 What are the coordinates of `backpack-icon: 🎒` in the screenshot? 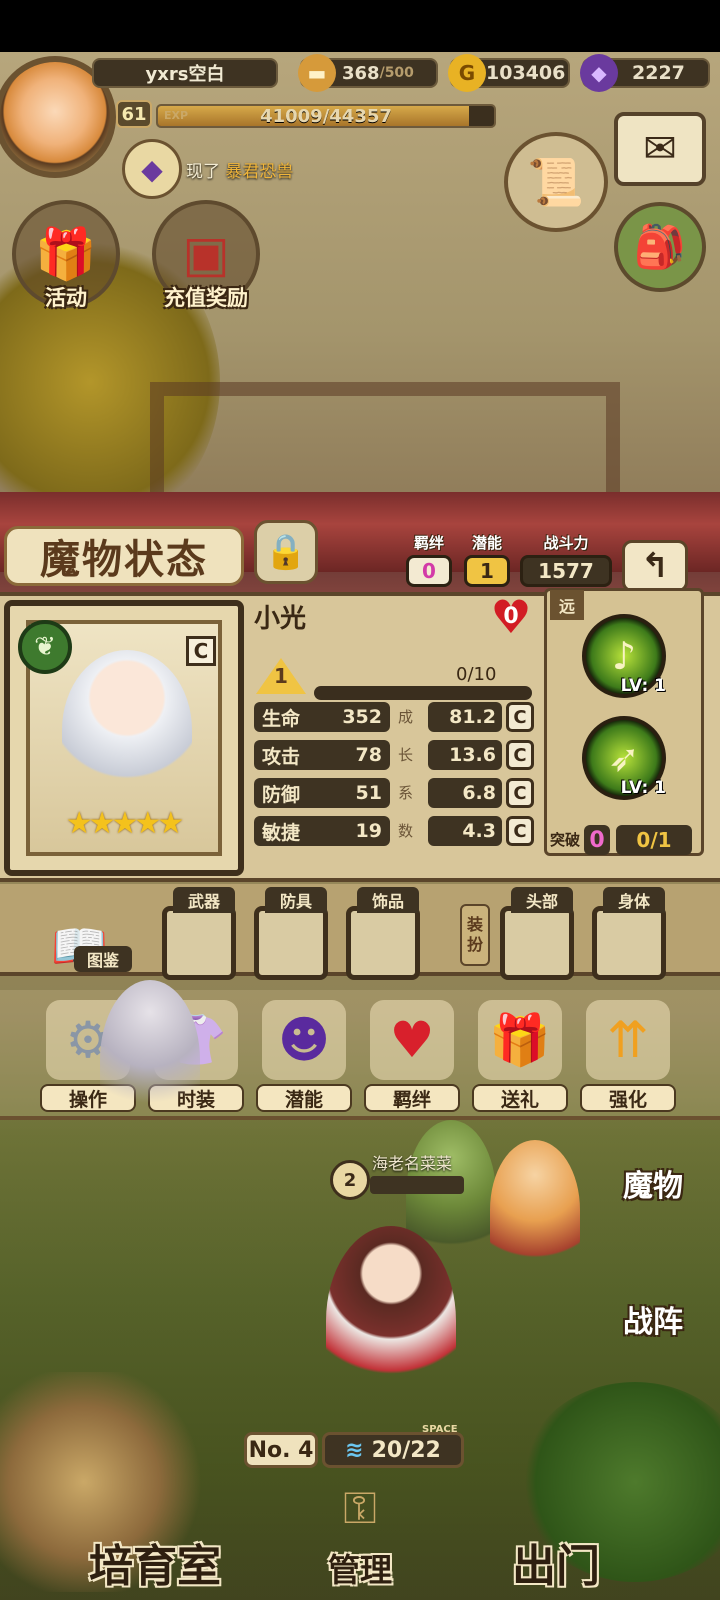 It's located at (660, 246).